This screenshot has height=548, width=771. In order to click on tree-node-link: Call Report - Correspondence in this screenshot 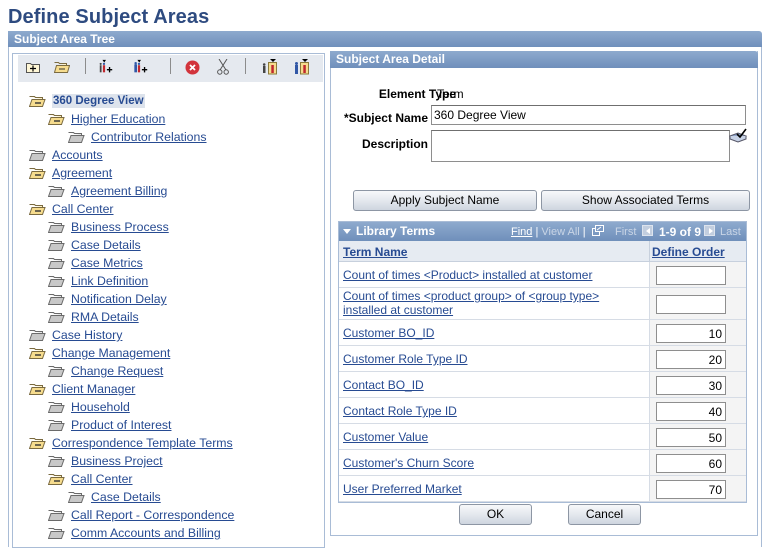, I will do `click(152, 515)`.